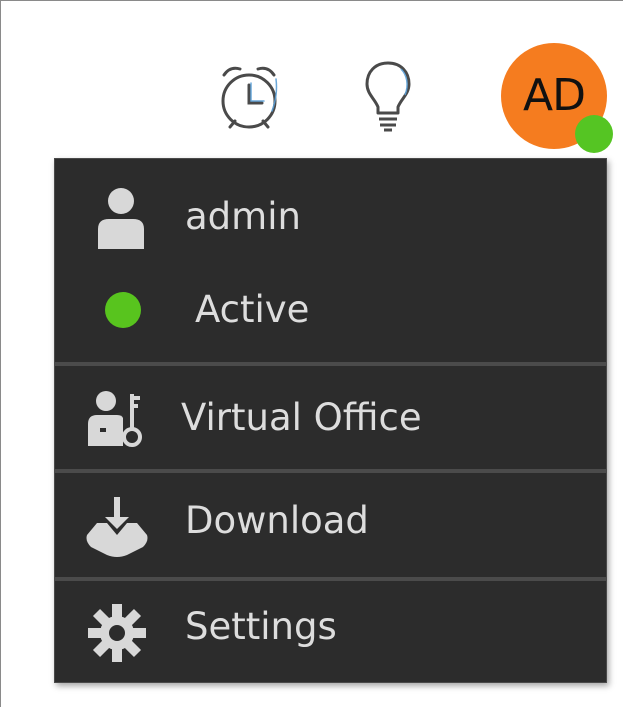 This screenshot has width=623, height=707. What do you see at coordinates (330, 312) in the screenshot?
I see `menu-item-status: Active` at bounding box center [330, 312].